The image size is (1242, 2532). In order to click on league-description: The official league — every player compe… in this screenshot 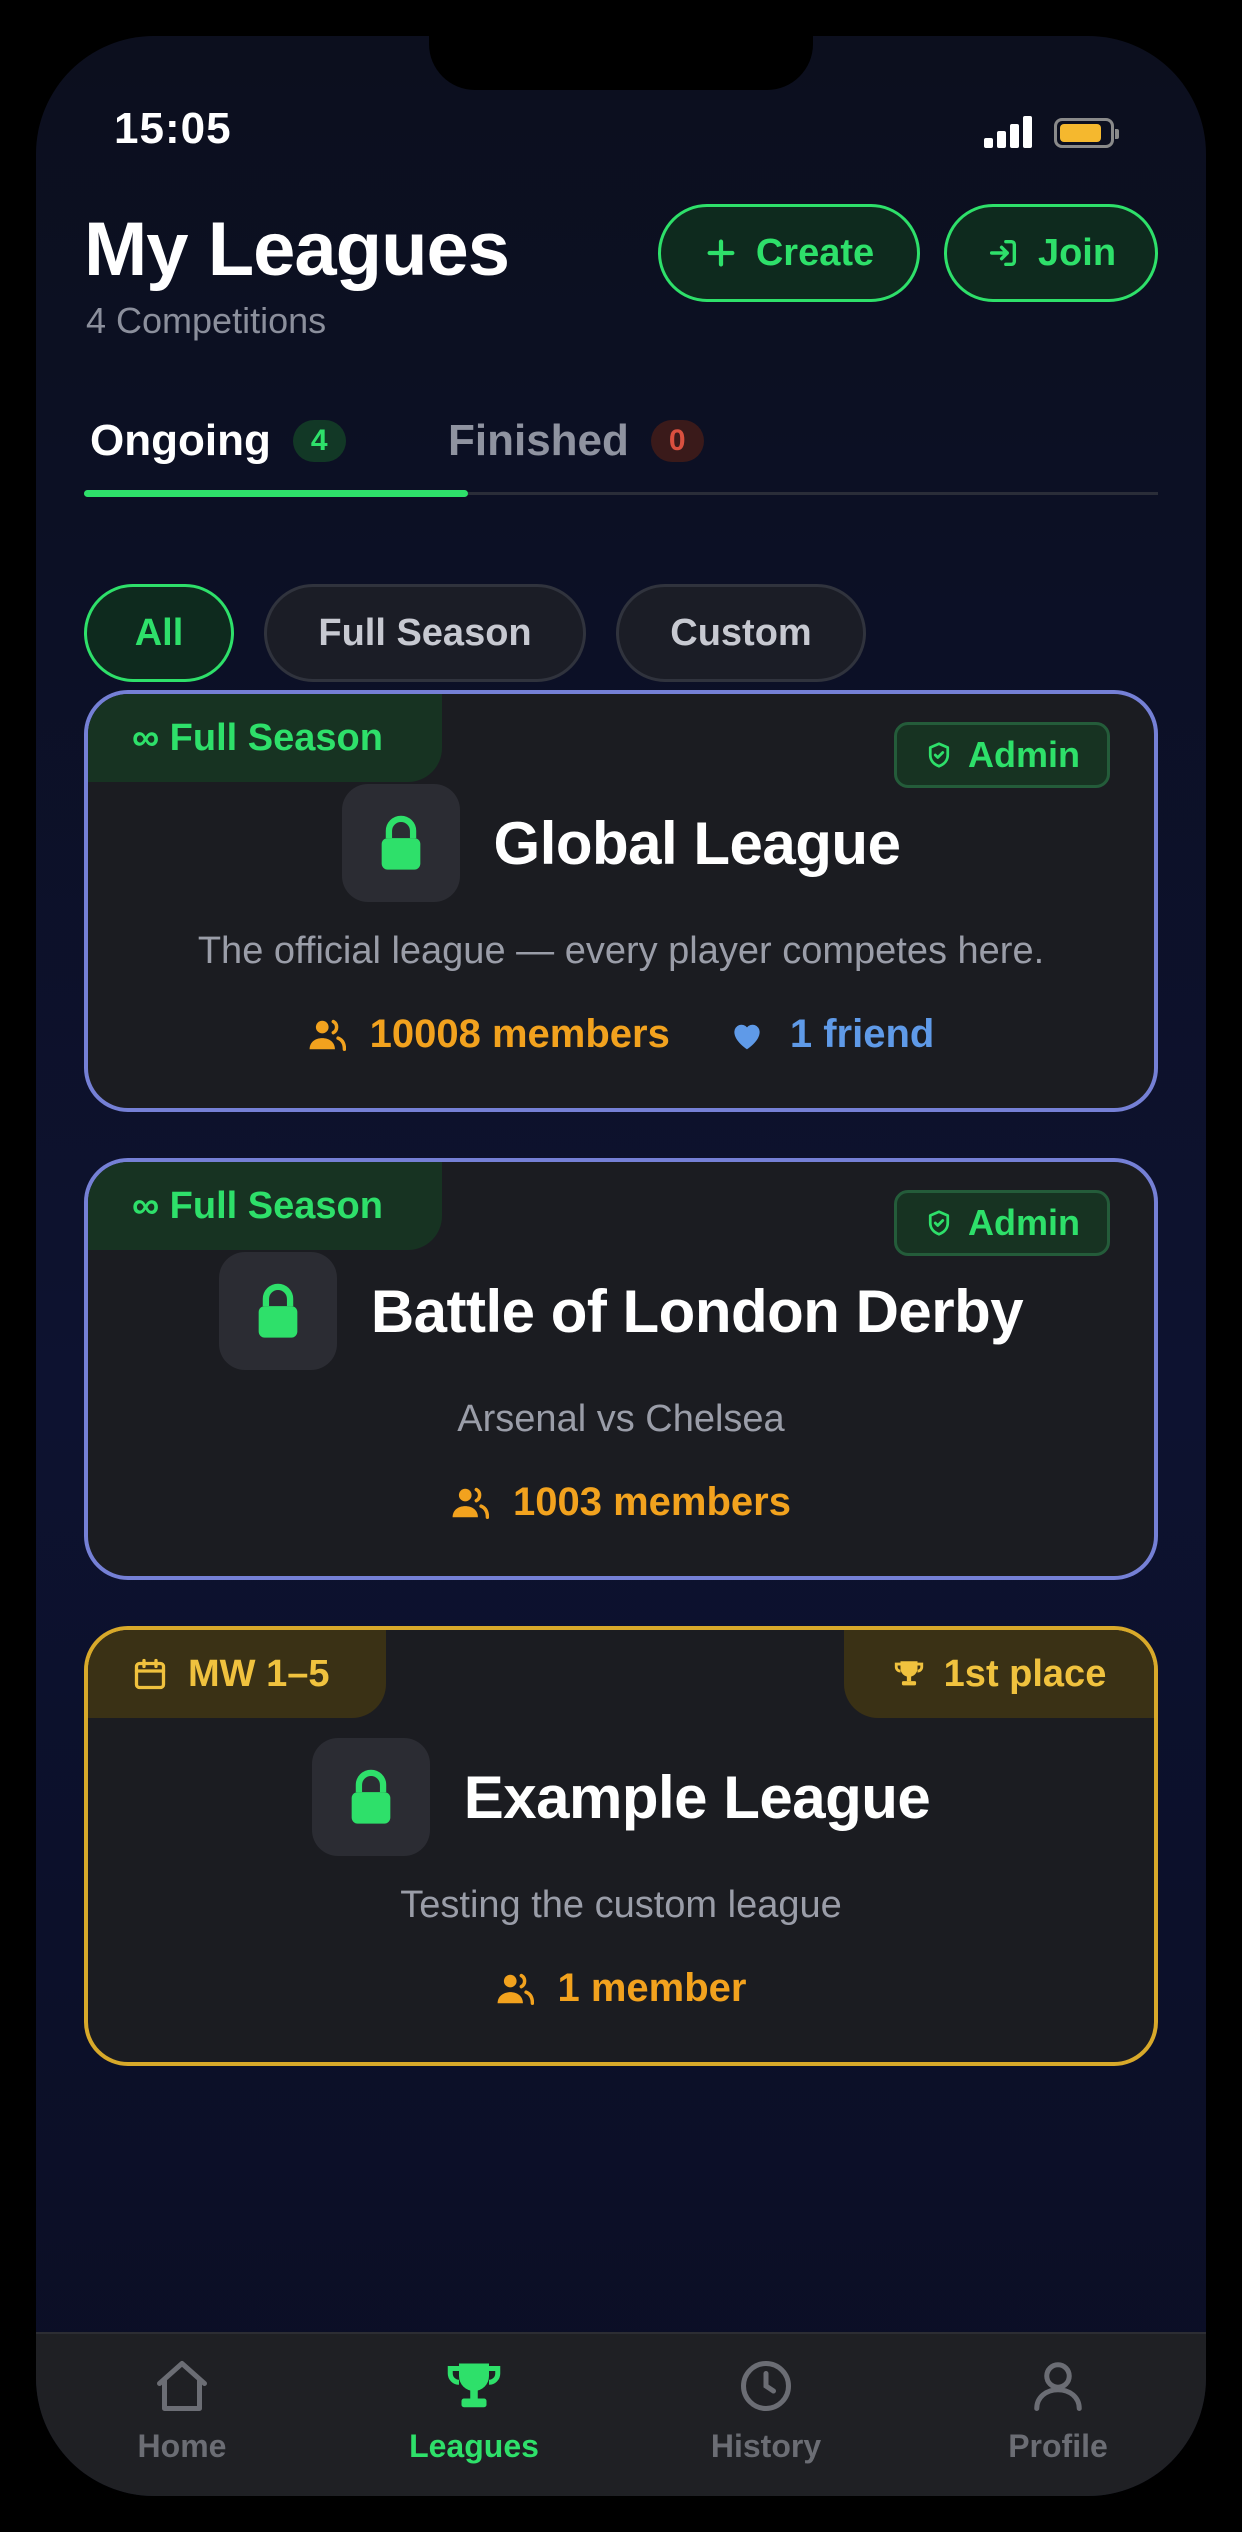, I will do `click(621, 951)`.